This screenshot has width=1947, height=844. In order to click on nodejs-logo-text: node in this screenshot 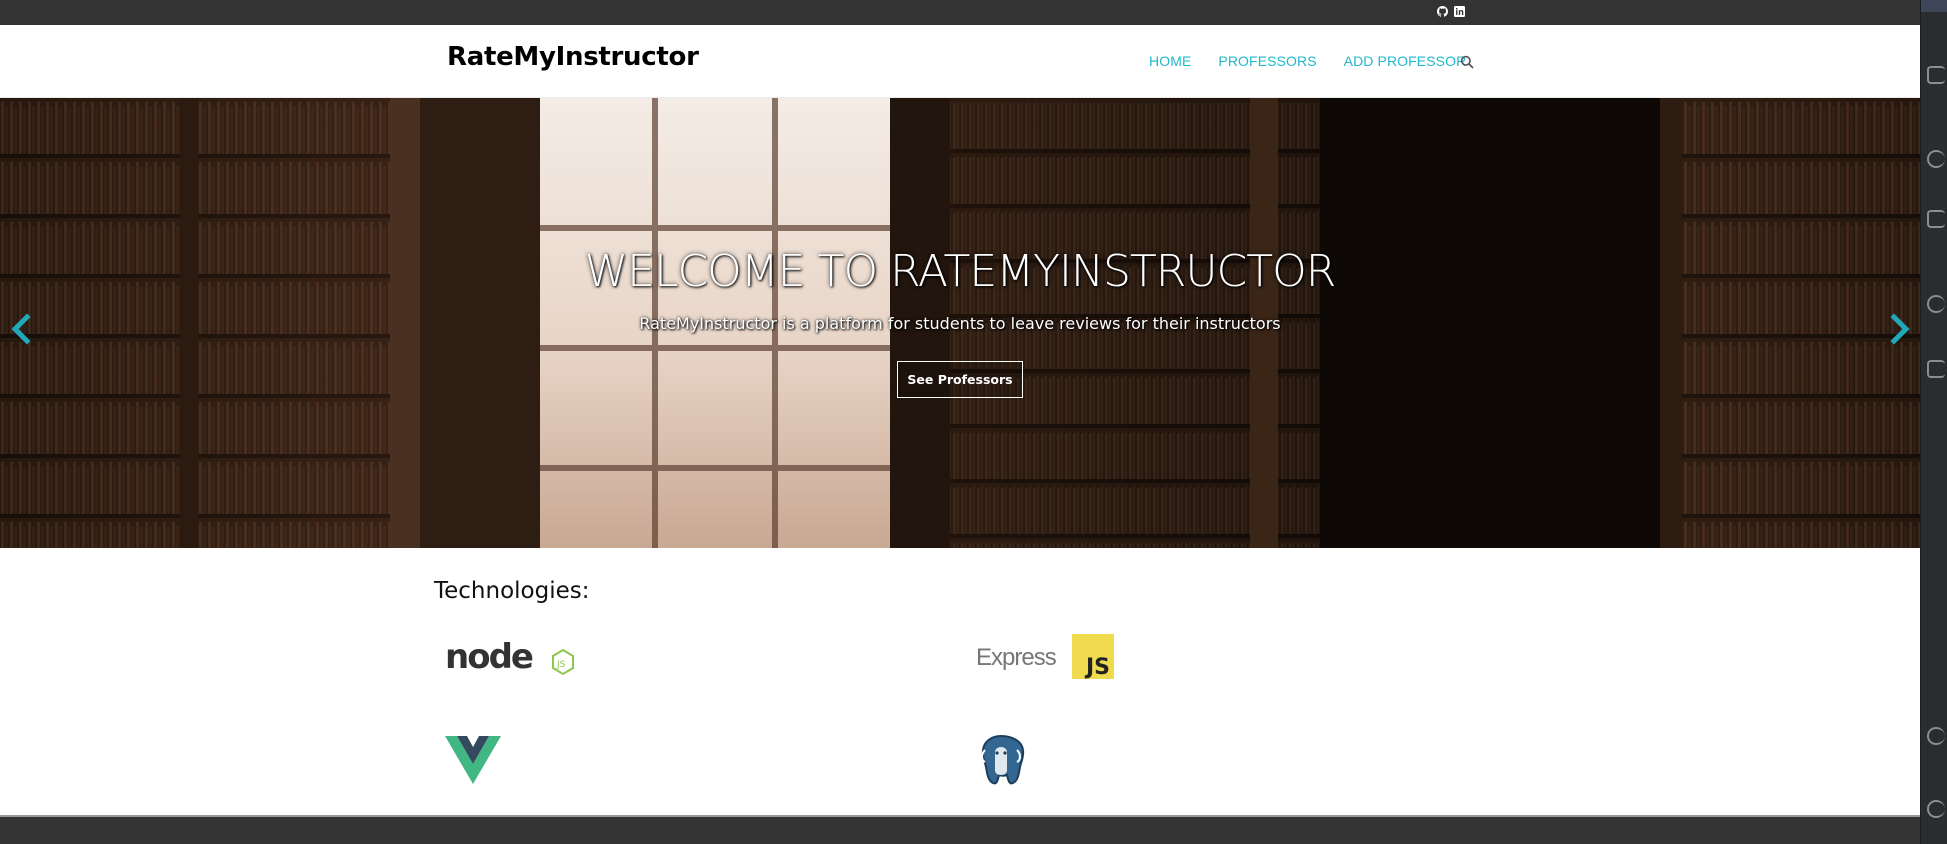, I will do `click(489, 656)`.